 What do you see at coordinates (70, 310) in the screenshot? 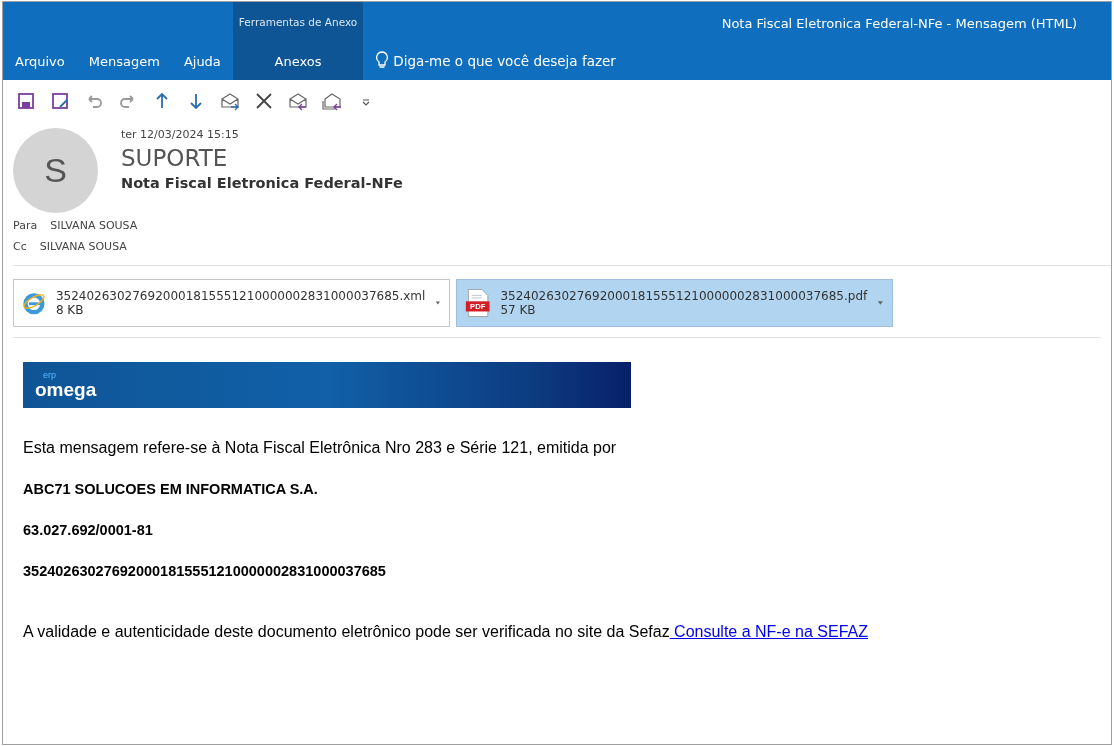
I see `file-size: 8 KB` at bounding box center [70, 310].